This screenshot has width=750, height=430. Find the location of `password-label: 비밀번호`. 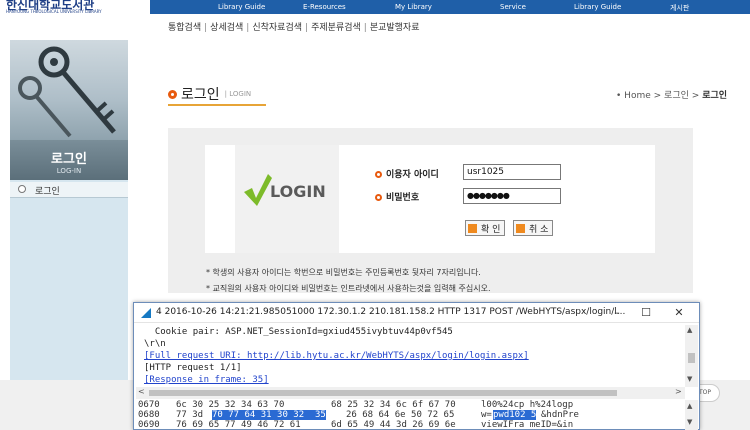

password-label: 비밀번호 is located at coordinates (397, 196).